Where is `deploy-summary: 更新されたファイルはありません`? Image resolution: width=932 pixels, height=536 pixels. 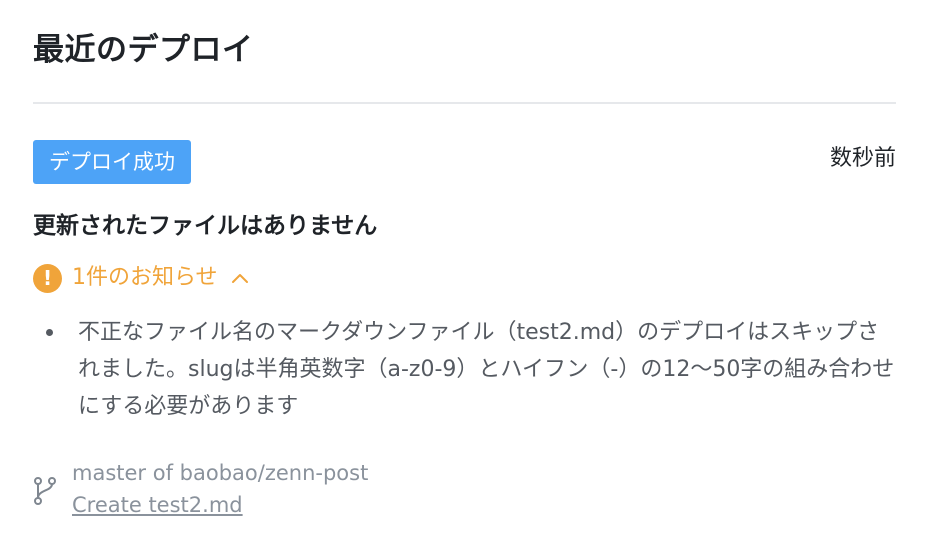 deploy-summary: 更新されたファイルはありません is located at coordinates (205, 226).